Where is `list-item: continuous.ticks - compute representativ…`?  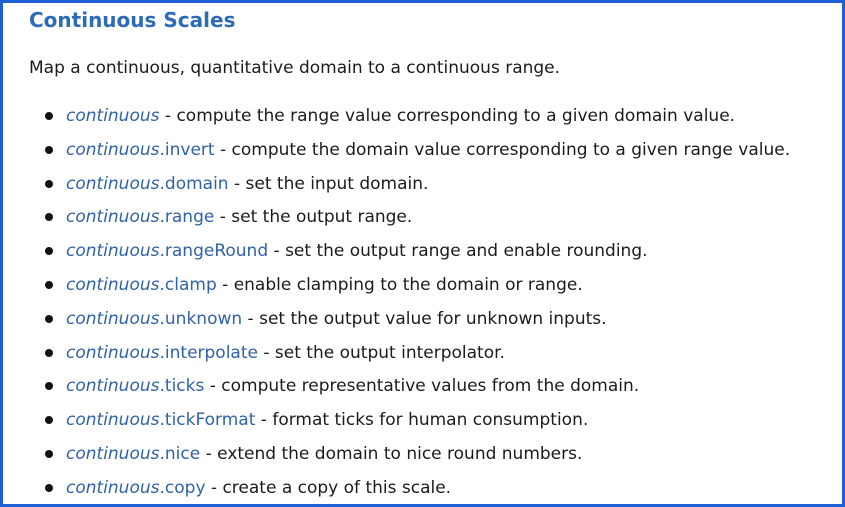
list-item: continuous.ticks - compute representativ… is located at coordinates (396, 388).